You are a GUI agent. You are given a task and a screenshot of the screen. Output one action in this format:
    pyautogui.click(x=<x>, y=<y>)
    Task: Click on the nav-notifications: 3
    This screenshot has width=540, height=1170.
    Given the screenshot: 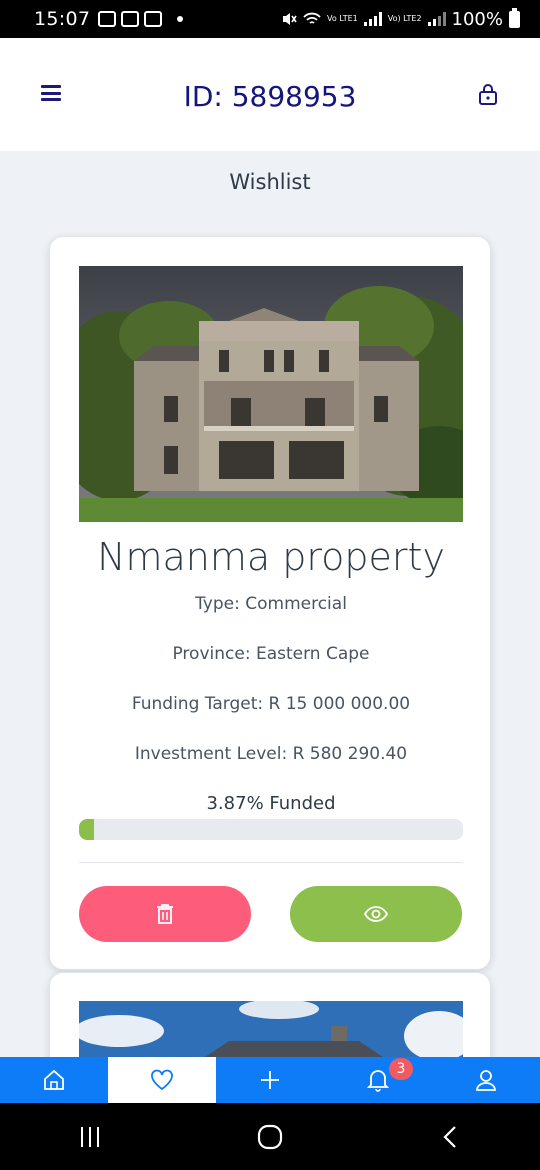 What is the action you would take?
    pyautogui.click(x=378, y=1080)
    